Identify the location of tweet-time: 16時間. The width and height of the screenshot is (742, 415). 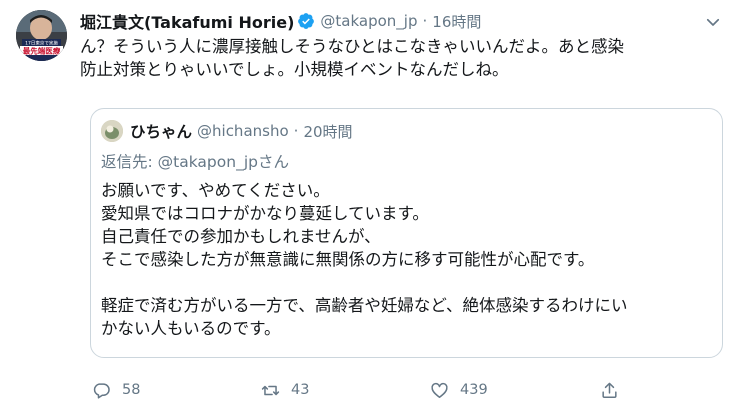
(456, 21).